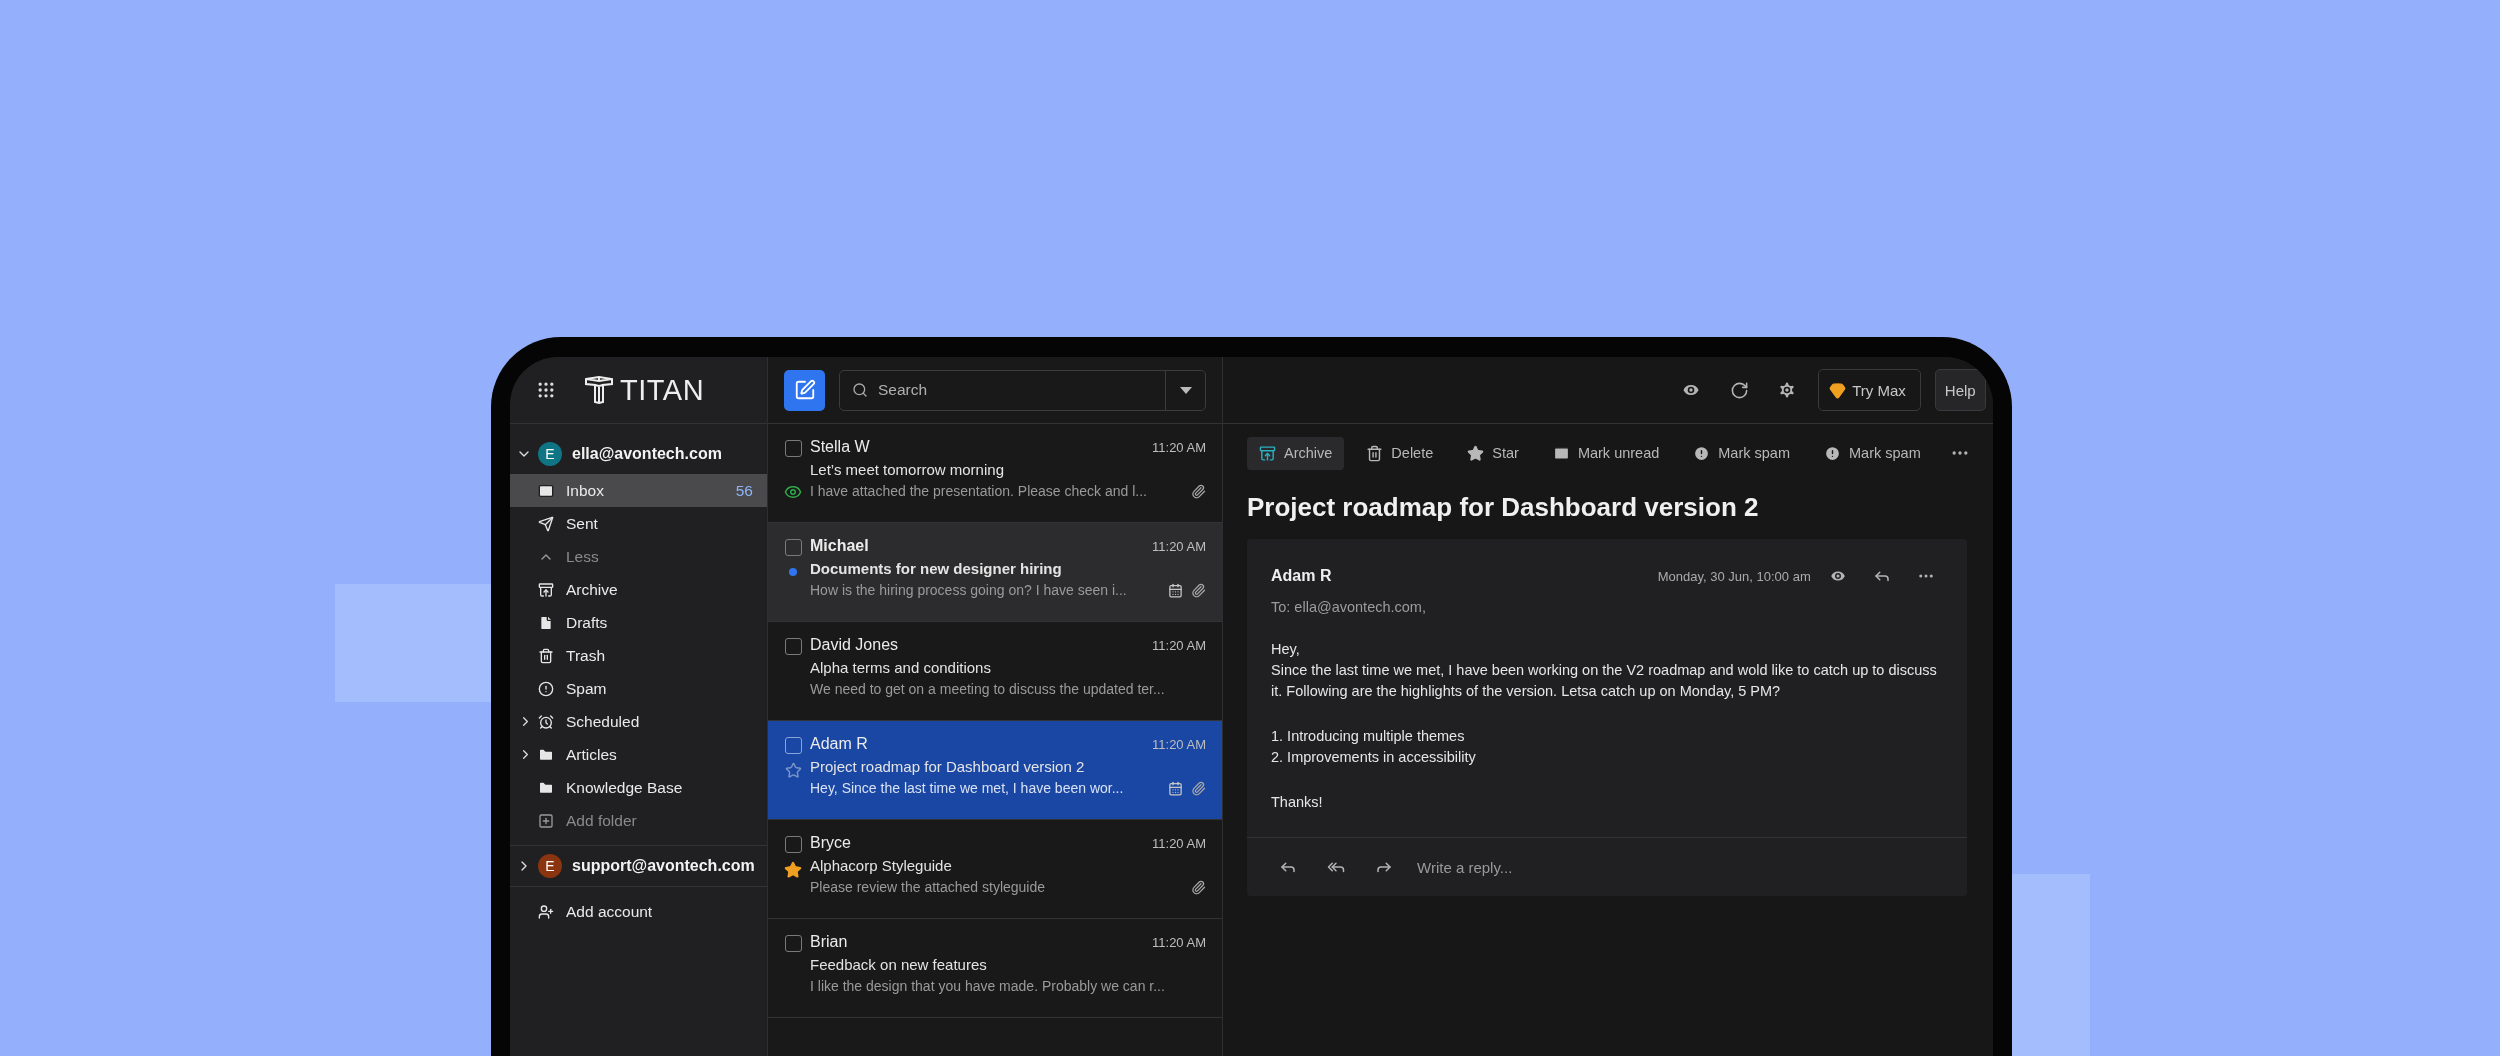 The image size is (2500, 1056). I want to click on message-text: Hey,, so click(1286, 649).